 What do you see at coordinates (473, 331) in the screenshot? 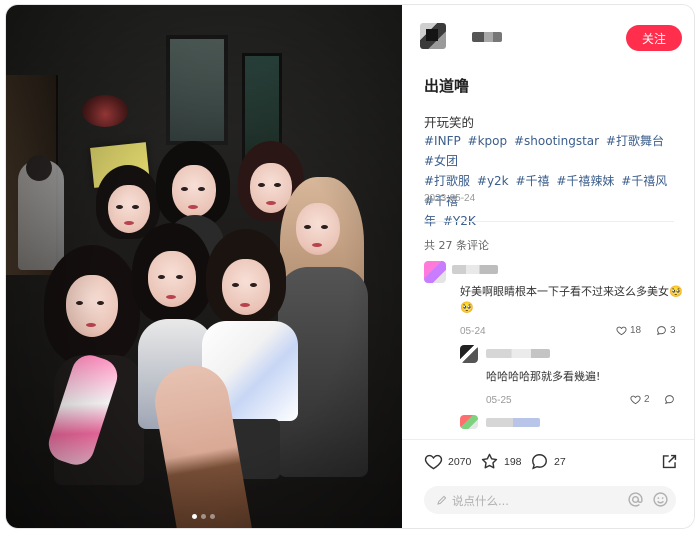
I see `comment-date: 05-24` at bounding box center [473, 331].